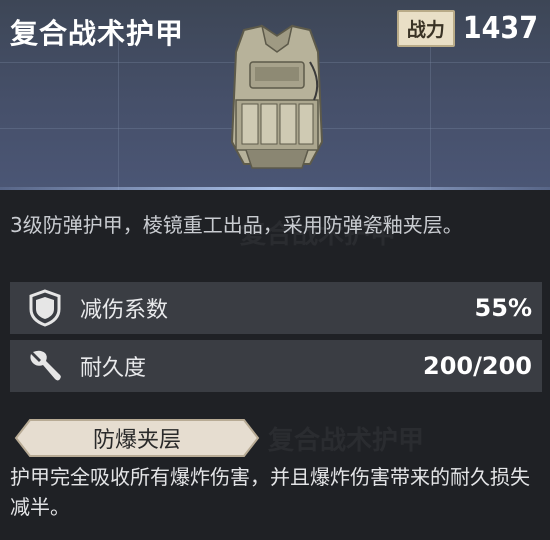 The image size is (550, 540). I want to click on item-title: 复合战术护甲, so click(97, 33).